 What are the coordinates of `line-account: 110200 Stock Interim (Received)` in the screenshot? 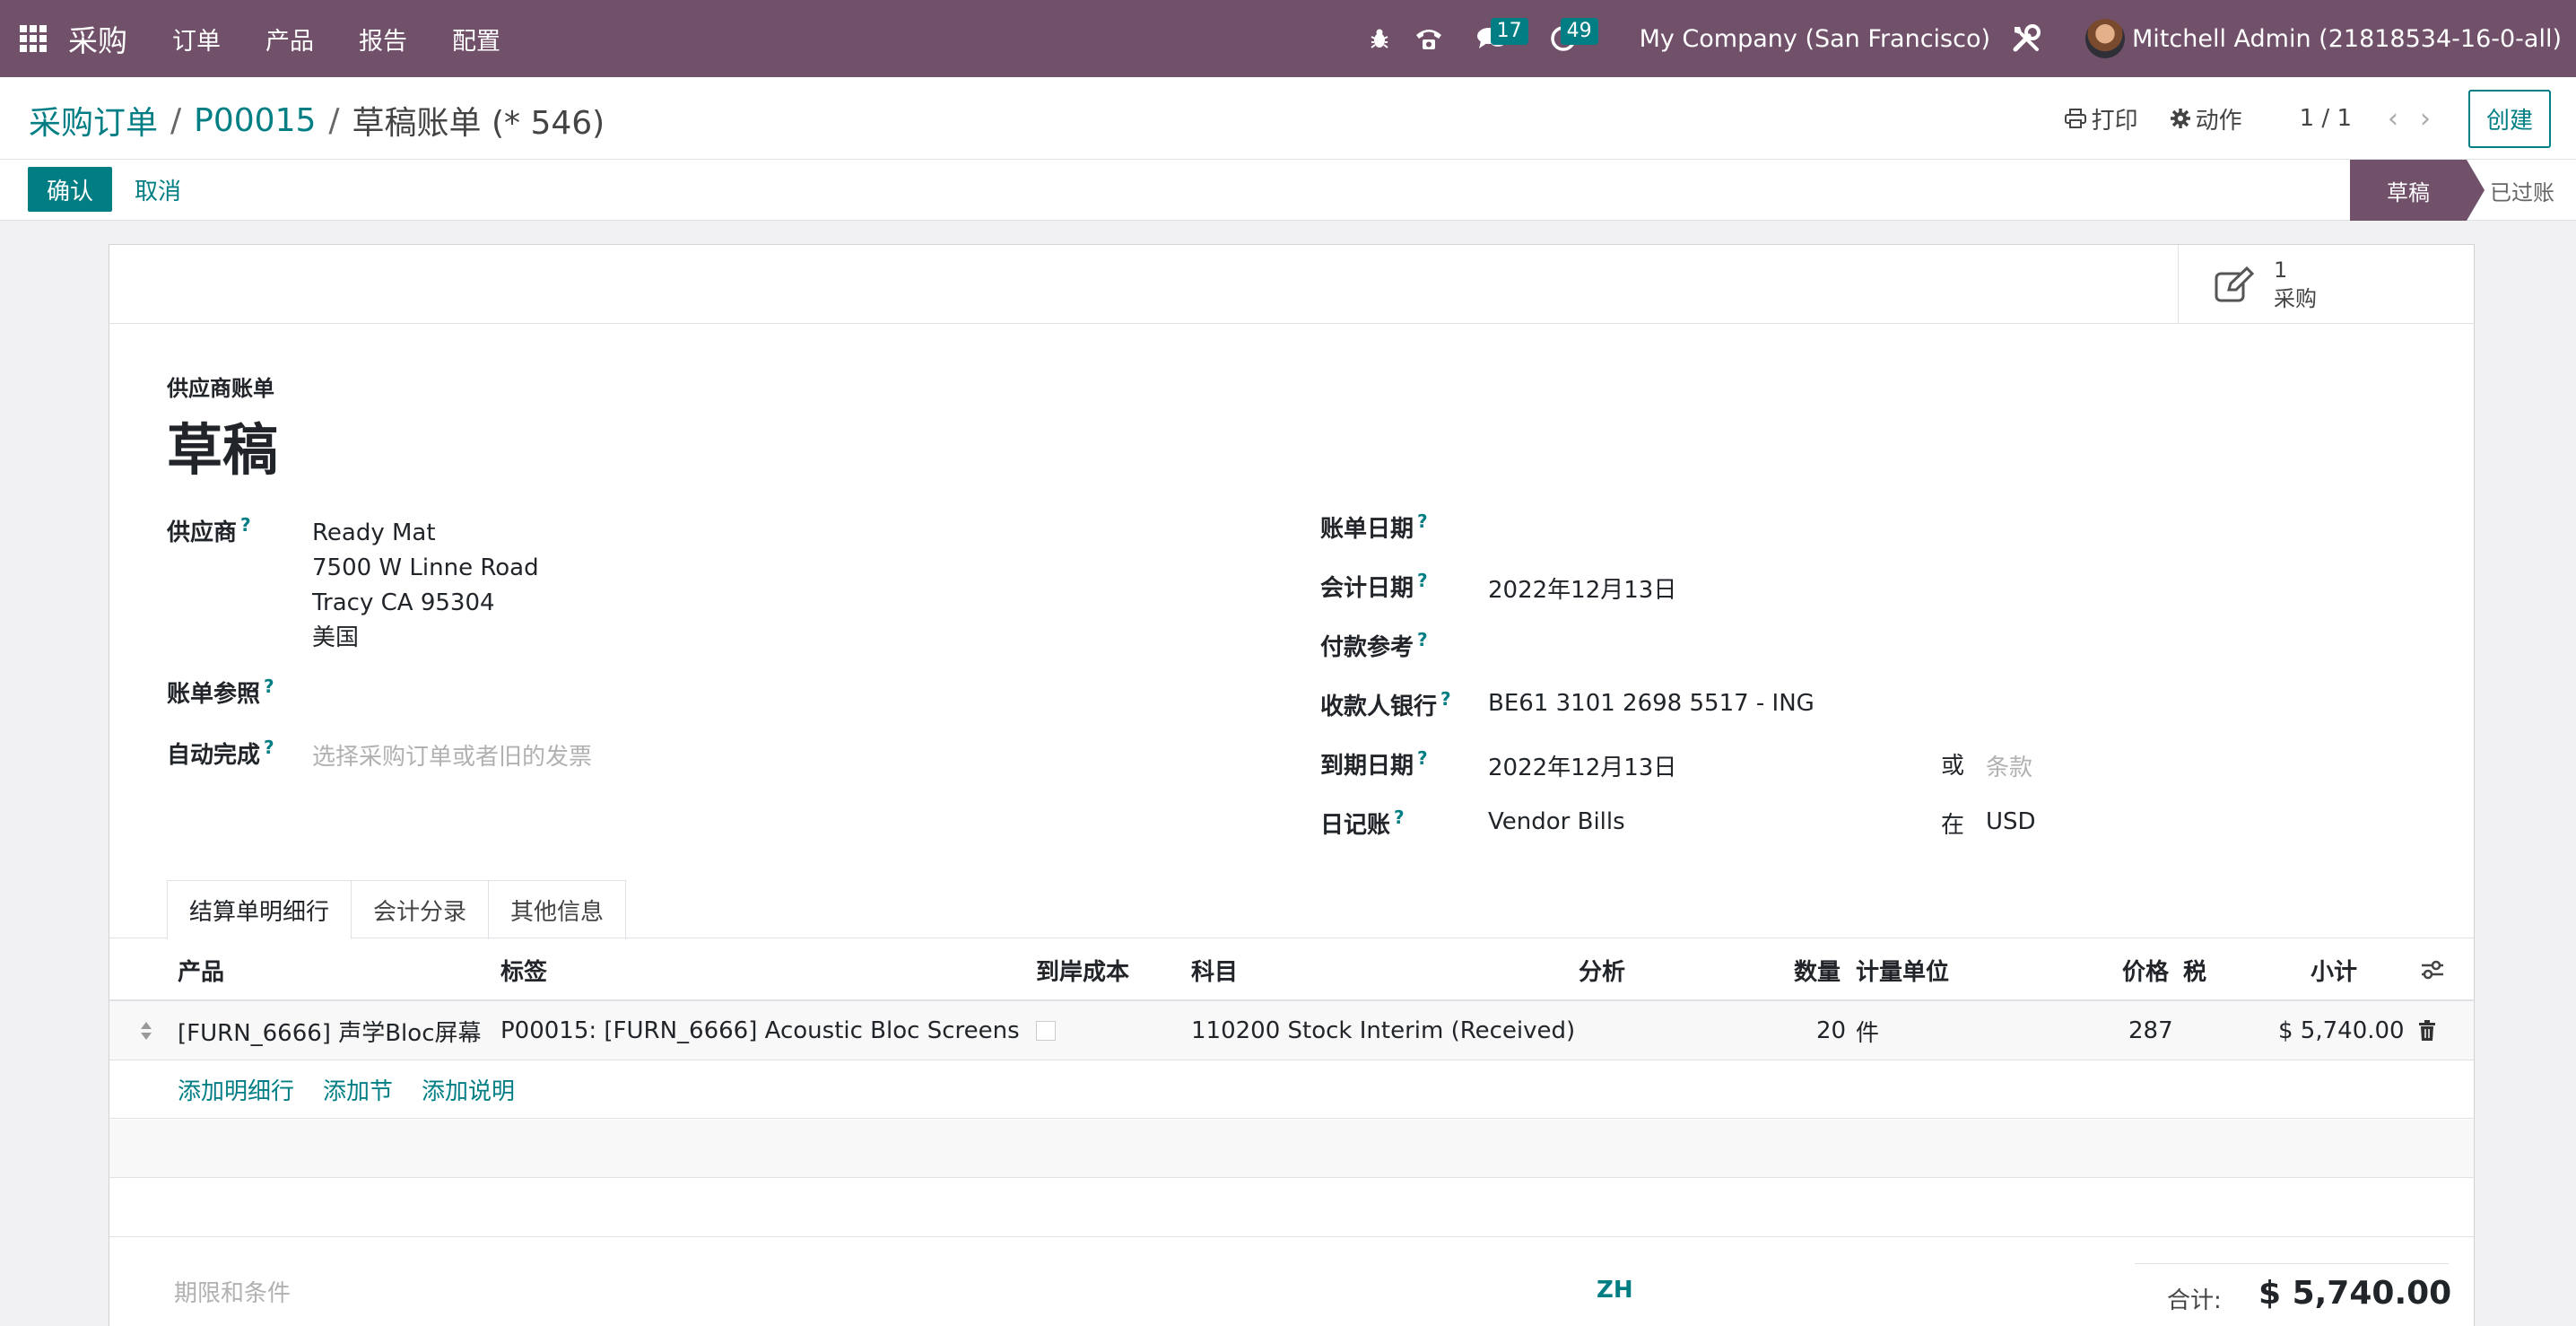 It's located at (1383, 1030).